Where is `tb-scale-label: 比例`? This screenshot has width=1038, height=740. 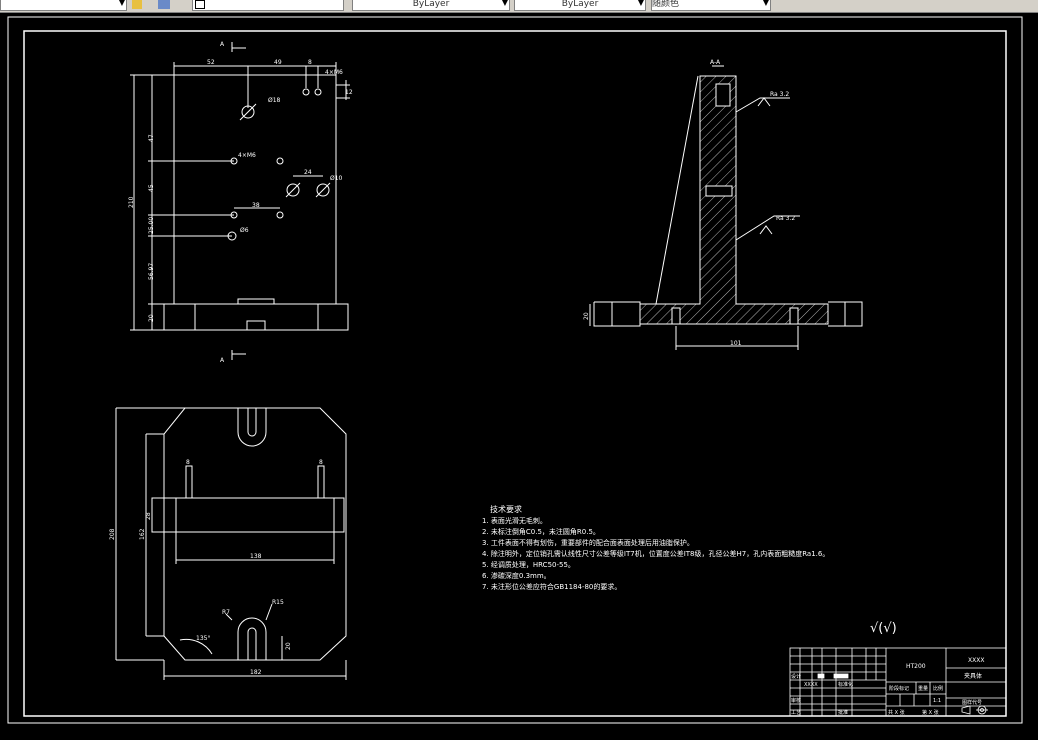 tb-scale-label: 比例 is located at coordinates (938, 688).